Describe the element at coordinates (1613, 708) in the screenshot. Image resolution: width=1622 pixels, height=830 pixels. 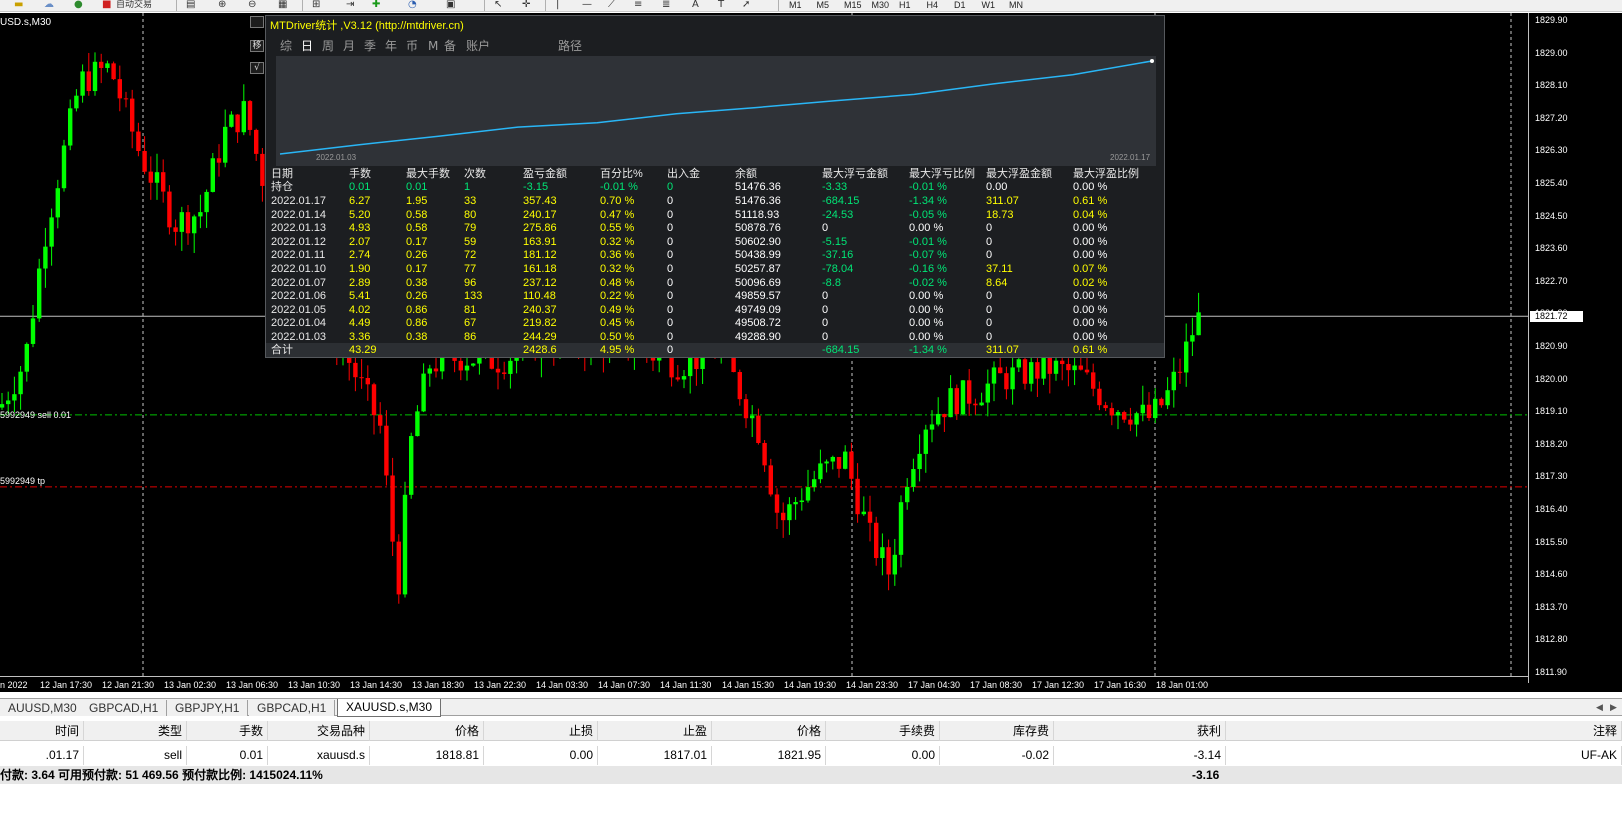
I see `tab-right-arrow-icon: ▶` at that location.